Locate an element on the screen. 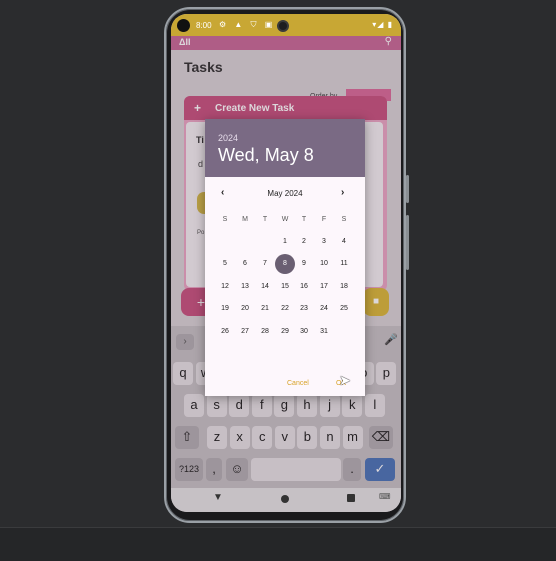 The height and width of the screenshot is (561, 556). power-button is located at coordinates (407, 189).